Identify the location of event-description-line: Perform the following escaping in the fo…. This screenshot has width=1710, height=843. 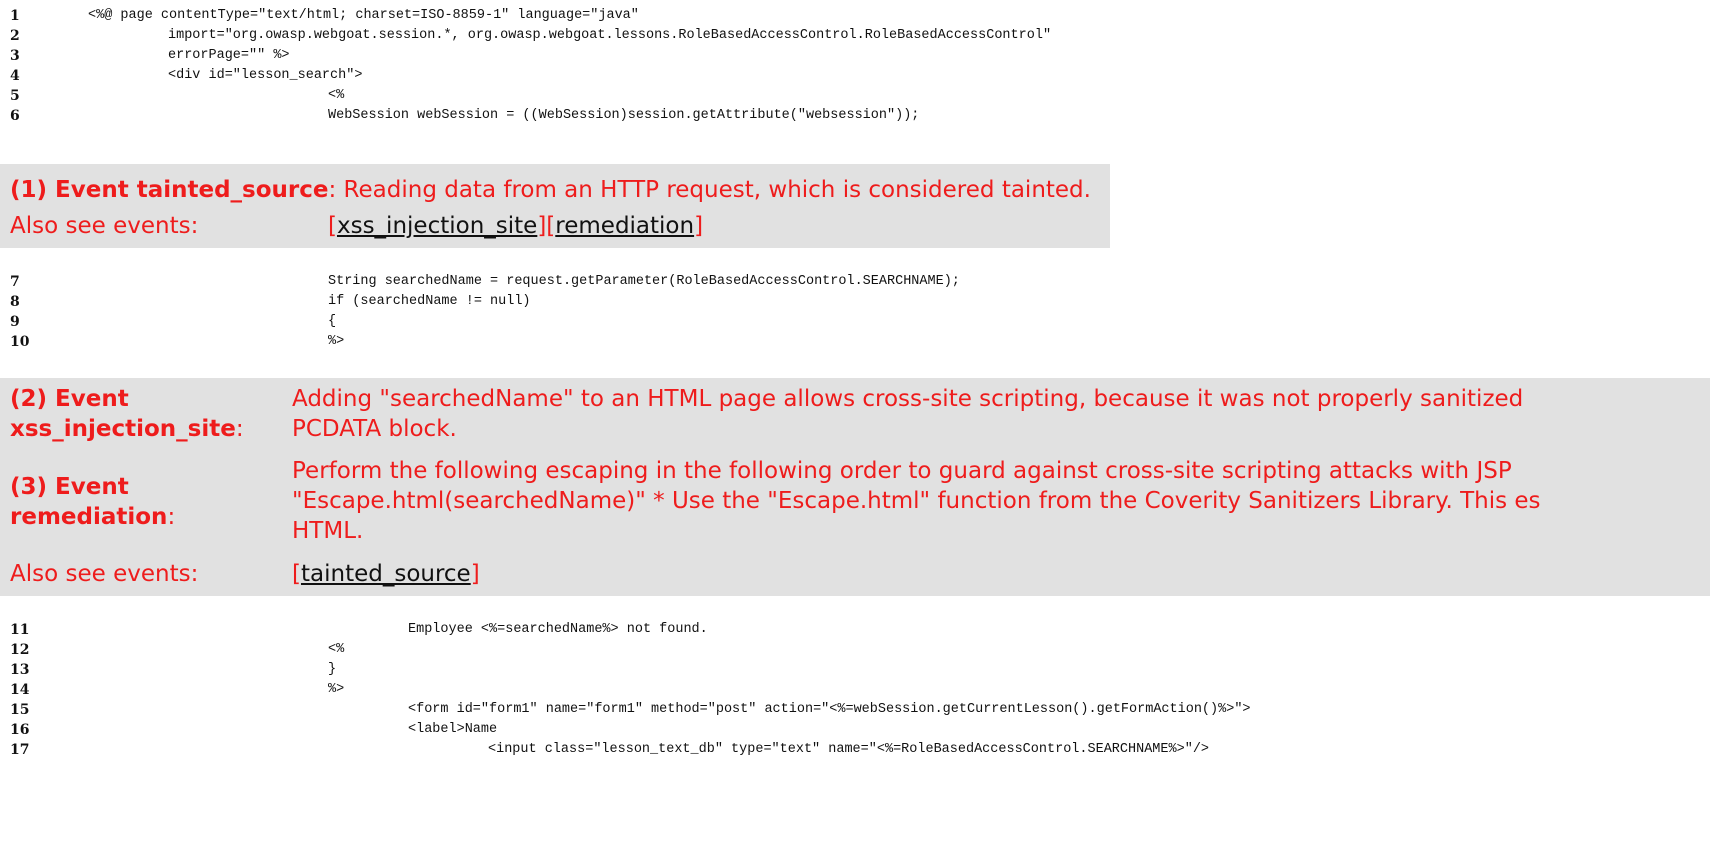
(902, 471).